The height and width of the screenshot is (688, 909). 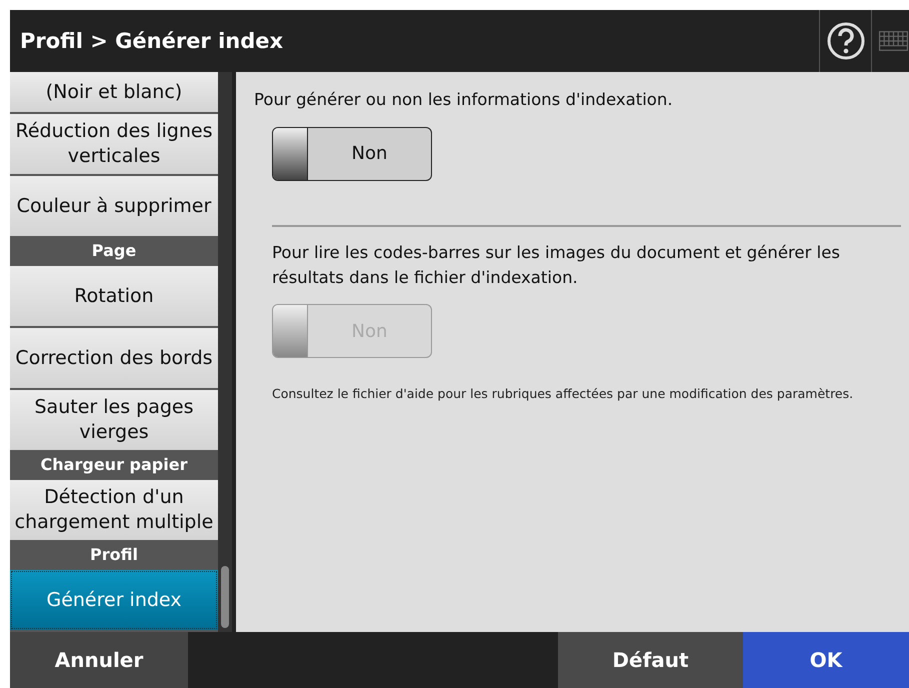 I want to click on help-icon, so click(x=846, y=41).